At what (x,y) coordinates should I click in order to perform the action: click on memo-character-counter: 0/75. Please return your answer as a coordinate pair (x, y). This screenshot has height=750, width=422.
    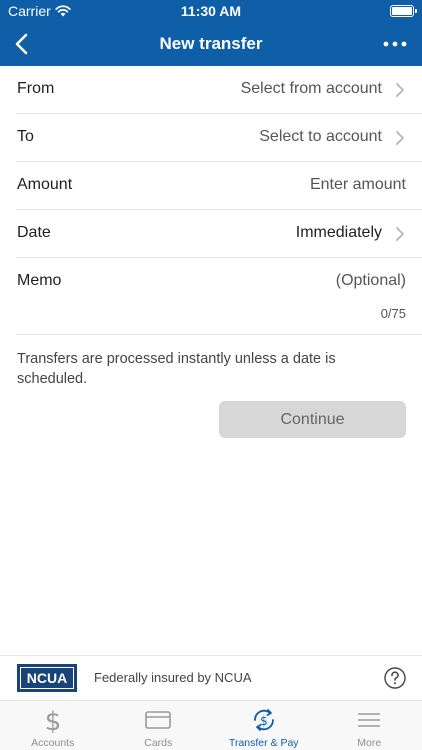
    Looking at the image, I should click on (393, 313).